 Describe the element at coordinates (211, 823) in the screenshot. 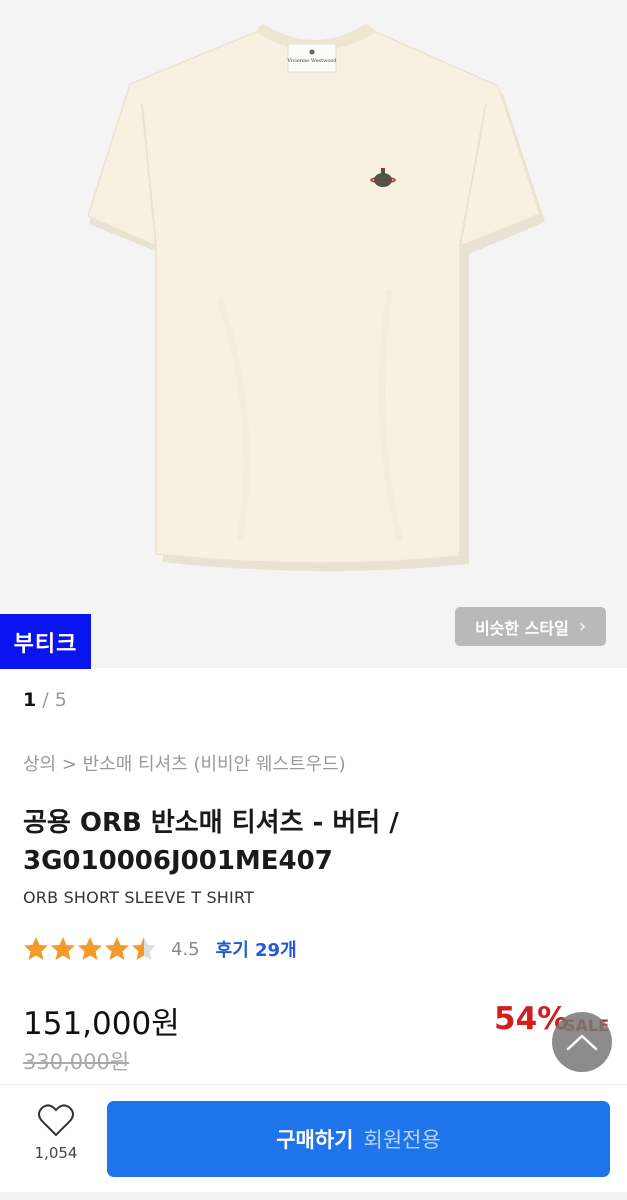

I see `product-title-line1: 공용 ORB 반소매 티셔츠 - 버터 /` at that location.